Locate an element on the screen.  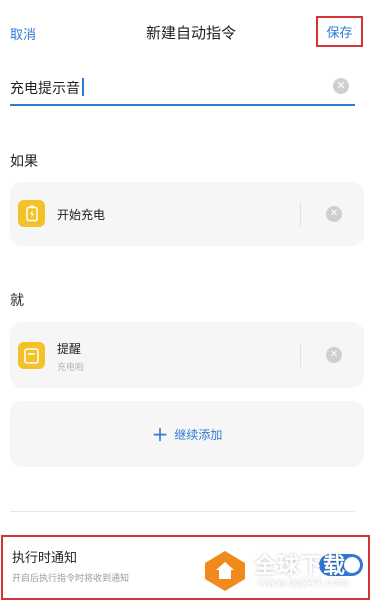
action-card: 提醒 充电啦 ✕ is located at coordinates (187, 355).